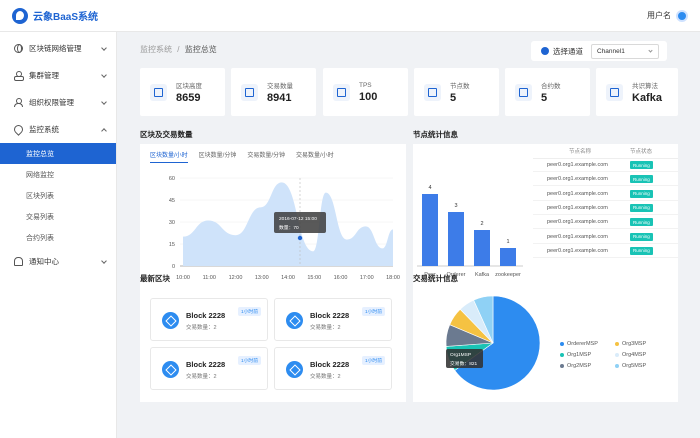 This screenshot has width=700, height=438. Describe the element at coordinates (393, 278) in the screenshot. I see `x-tick-label: 18:00` at that location.